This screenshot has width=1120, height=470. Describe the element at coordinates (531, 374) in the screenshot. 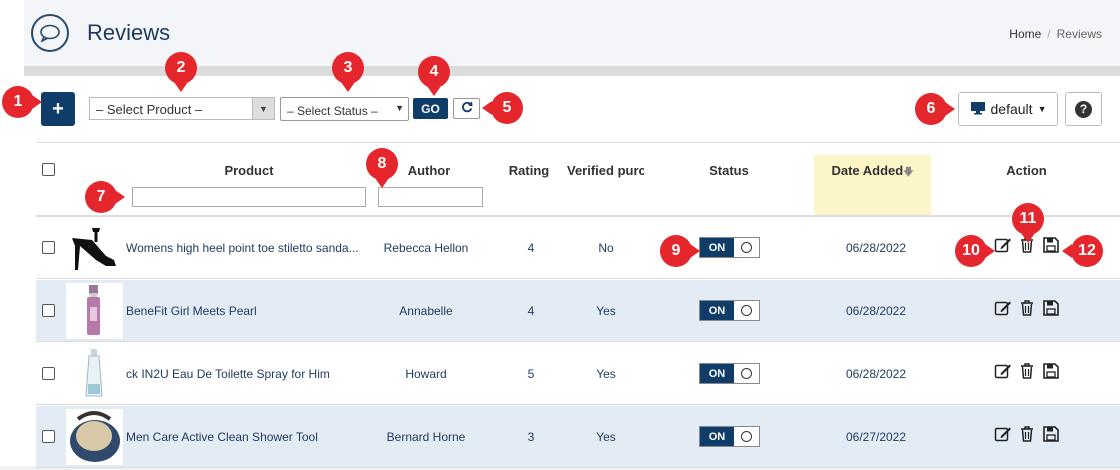

I see `rating-value: 5` at that location.